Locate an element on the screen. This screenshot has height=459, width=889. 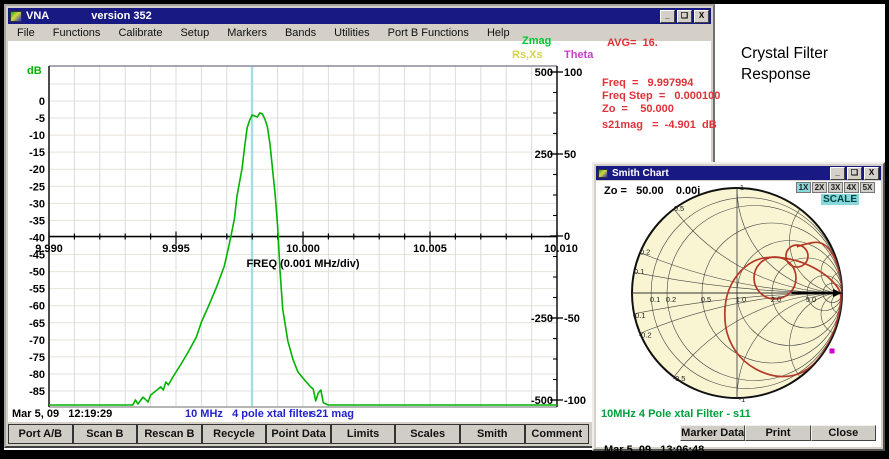
vna-button-recycle: Recycle is located at coordinates (234, 434).